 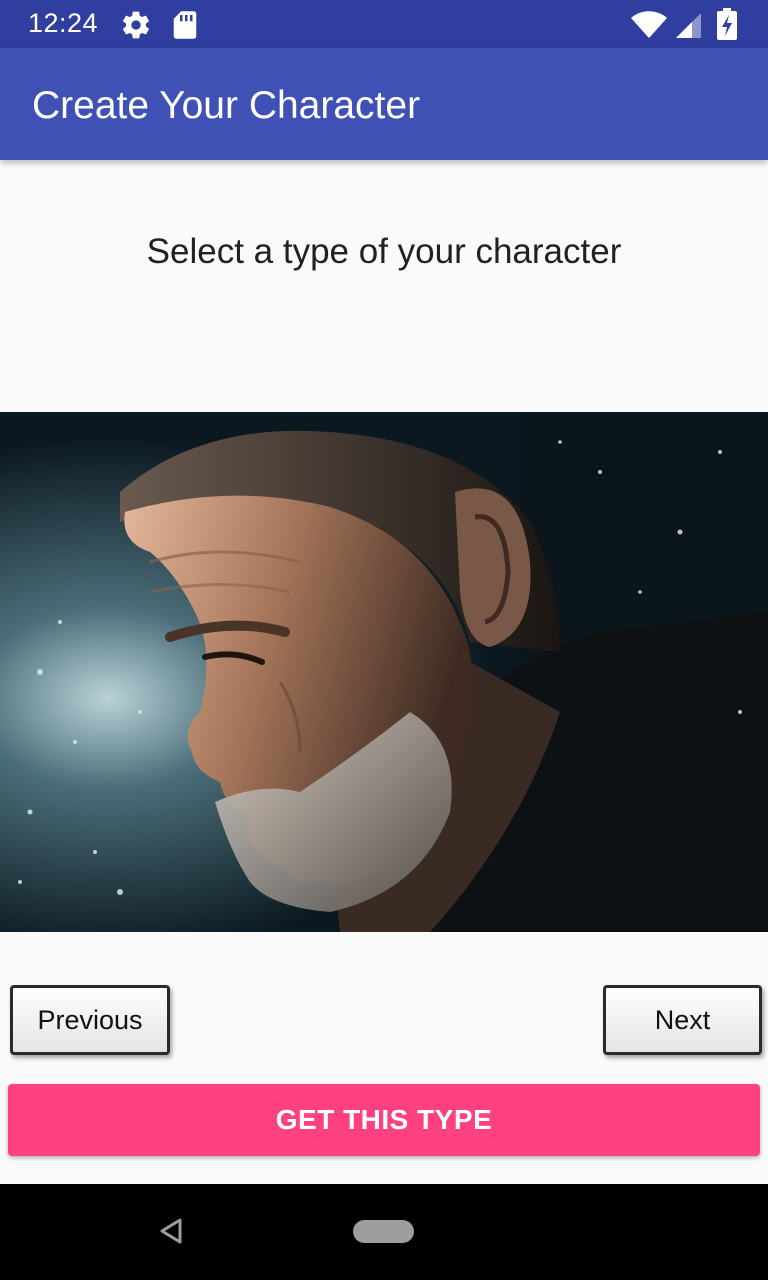 What do you see at coordinates (384, 24) in the screenshot?
I see `status-bar: 12:24` at bounding box center [384, 24].